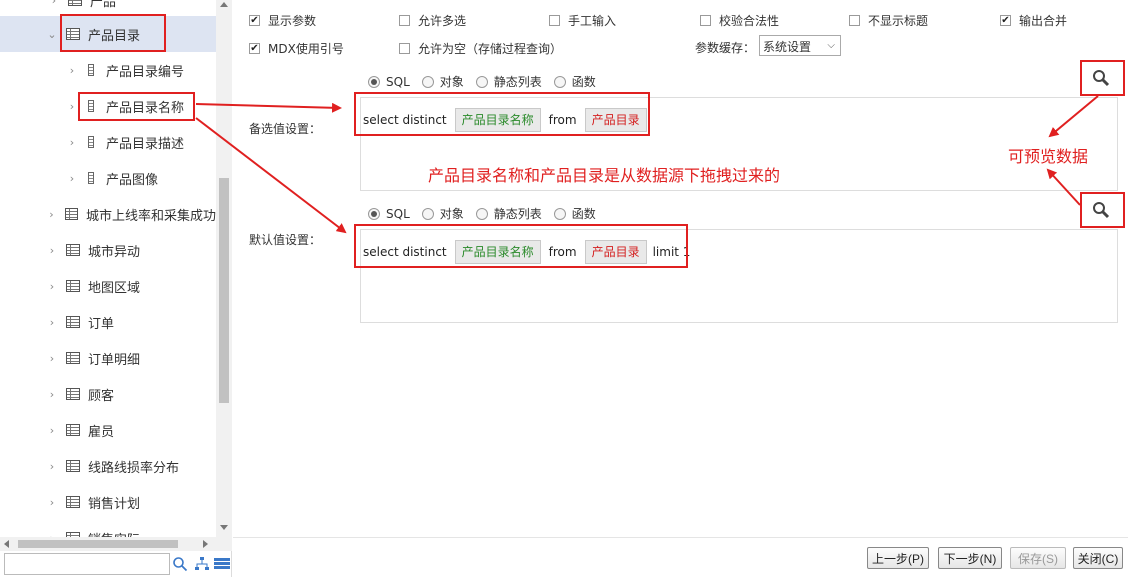 This screenshot has width=1128, height=577. I want to click on tree-item-catalog-id: › 产品目录编号, so click(108, 70).